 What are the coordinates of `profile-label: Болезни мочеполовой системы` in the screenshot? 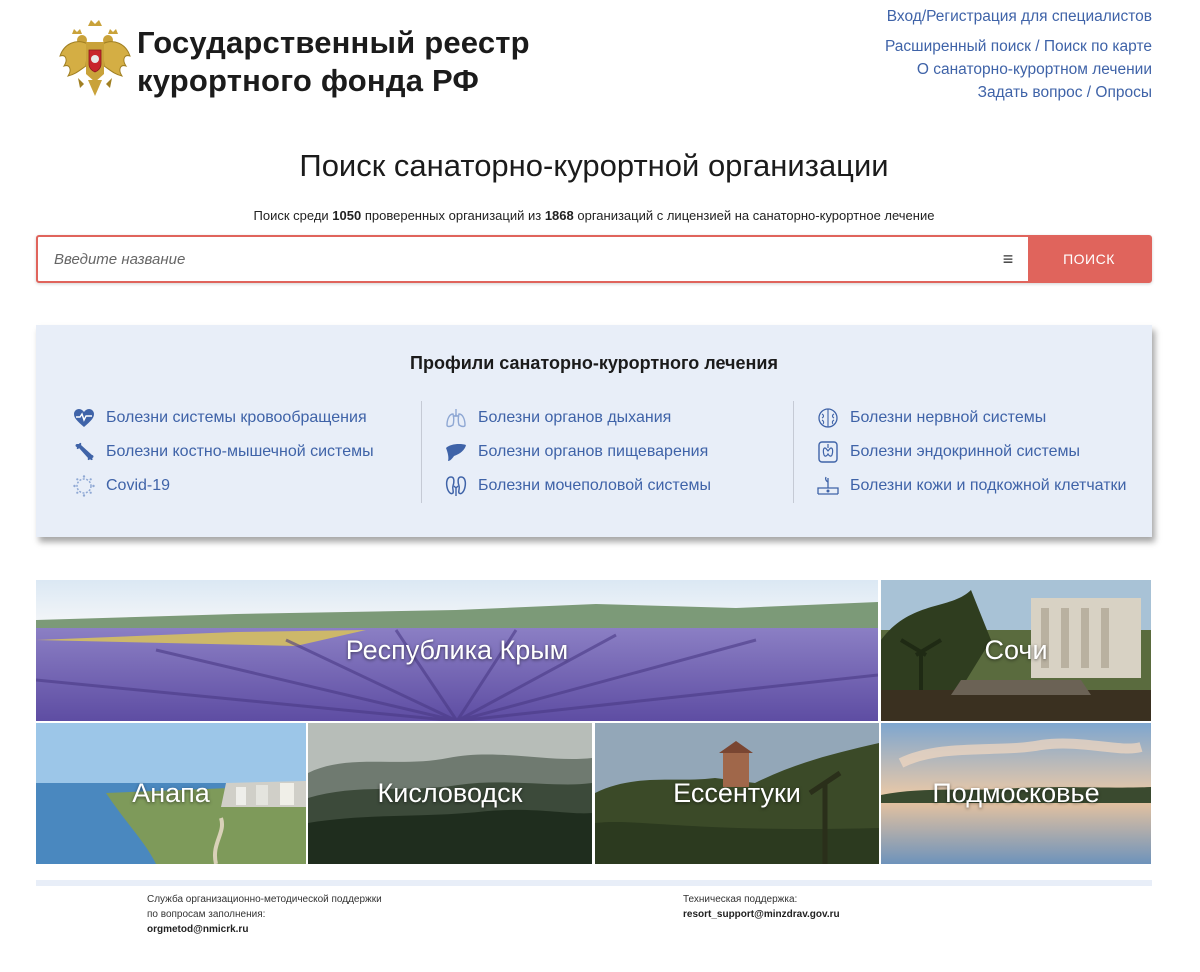 It's located at (594, 485).